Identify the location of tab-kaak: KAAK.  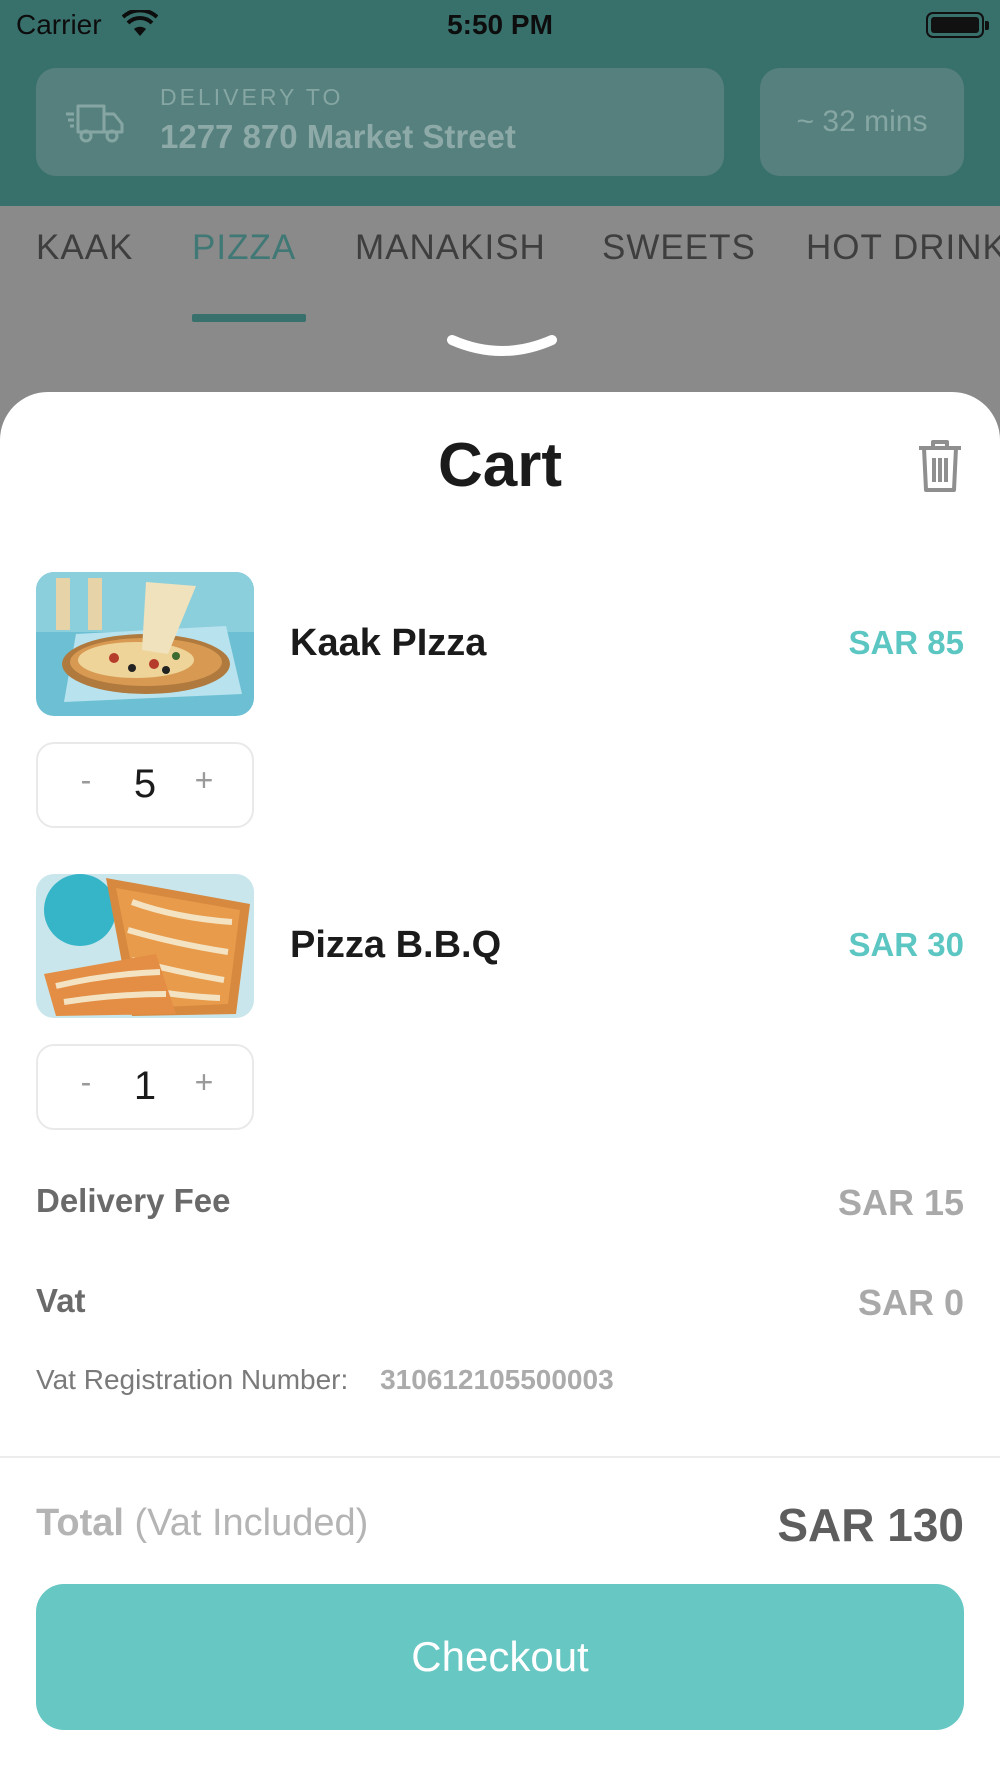
(84, 248).